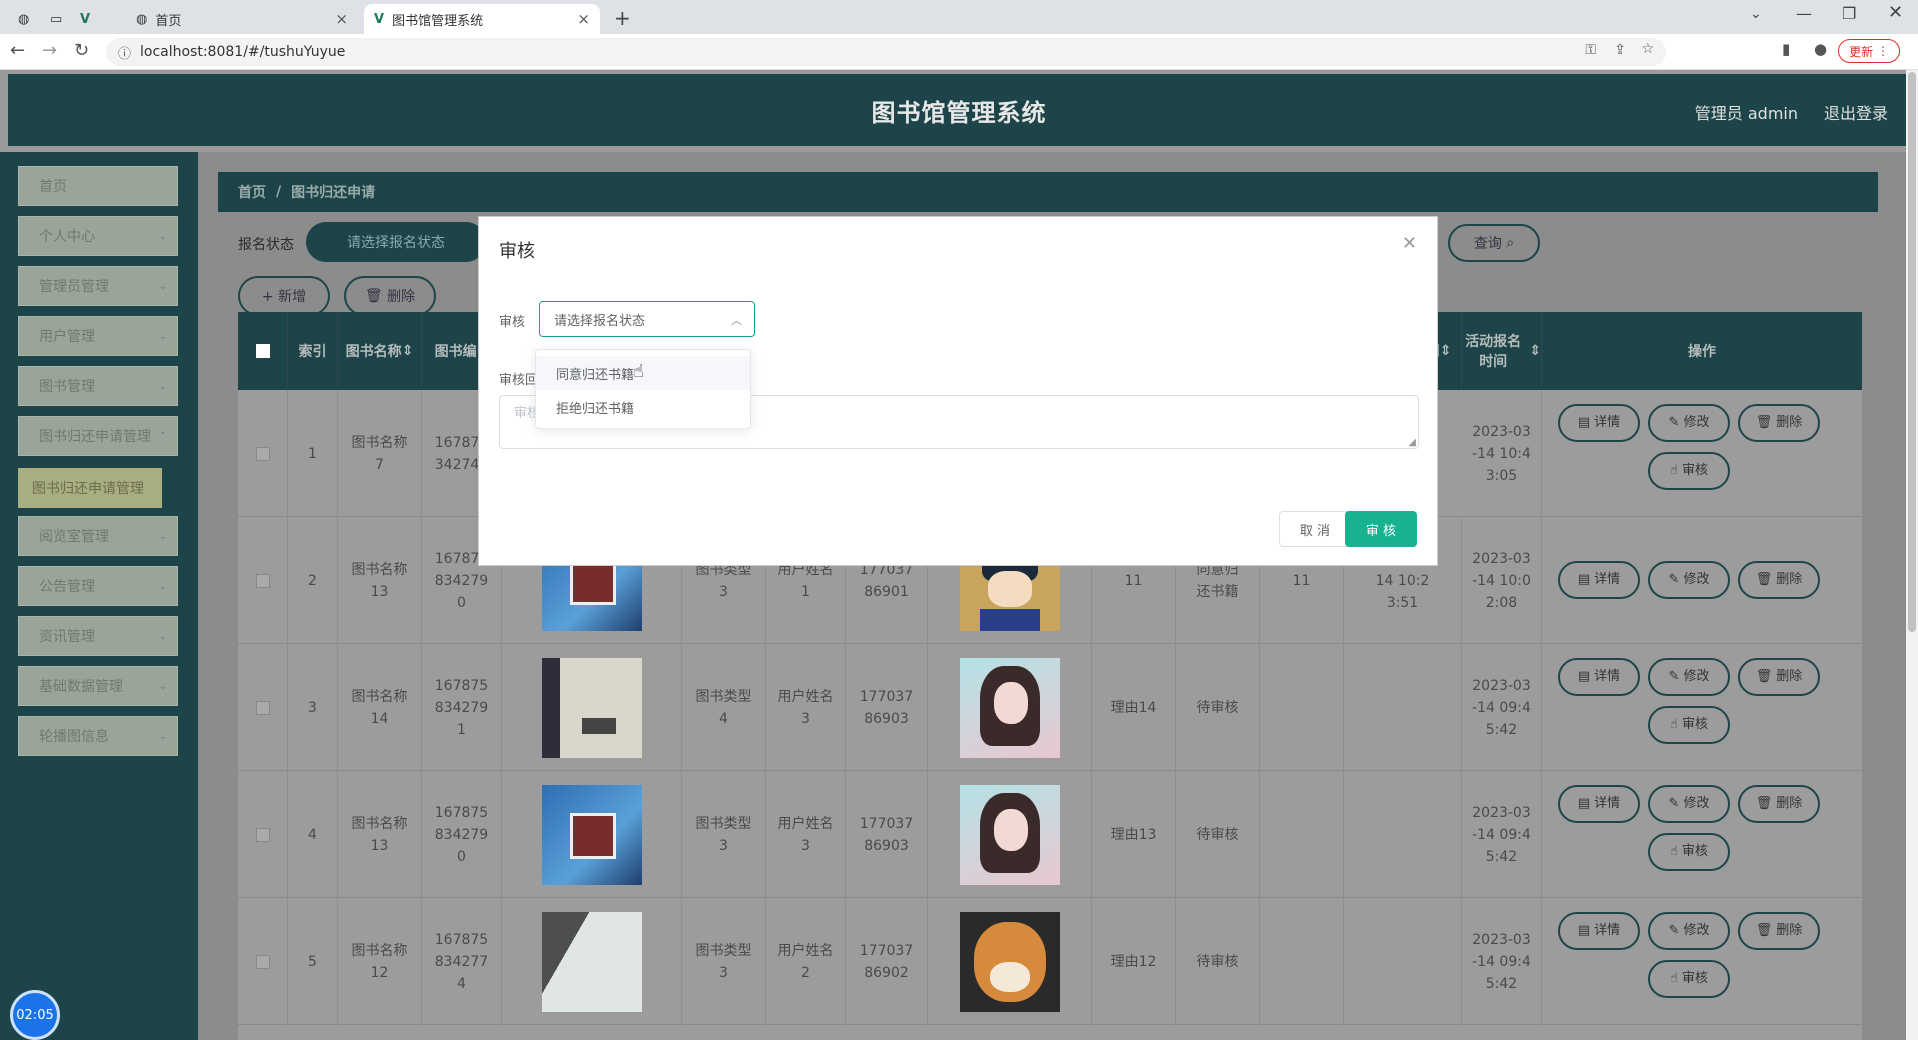 This screenshot has width=1918, height=1040. I want to click on reload-icon: ↻, so click(81, 50).